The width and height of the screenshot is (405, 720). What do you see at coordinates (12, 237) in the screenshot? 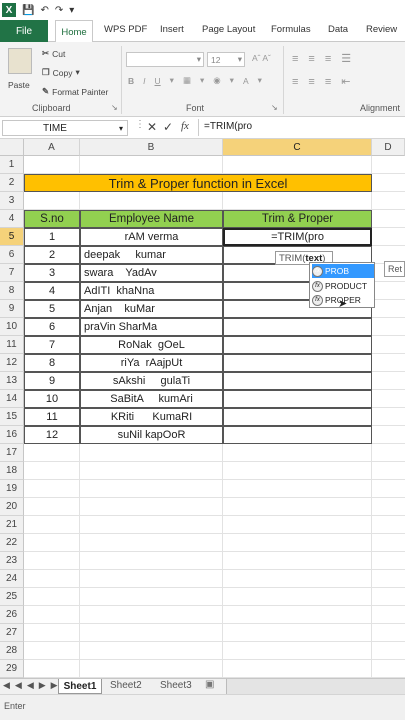
I see `row-header-5: 5` at bounding box center [12, 237].